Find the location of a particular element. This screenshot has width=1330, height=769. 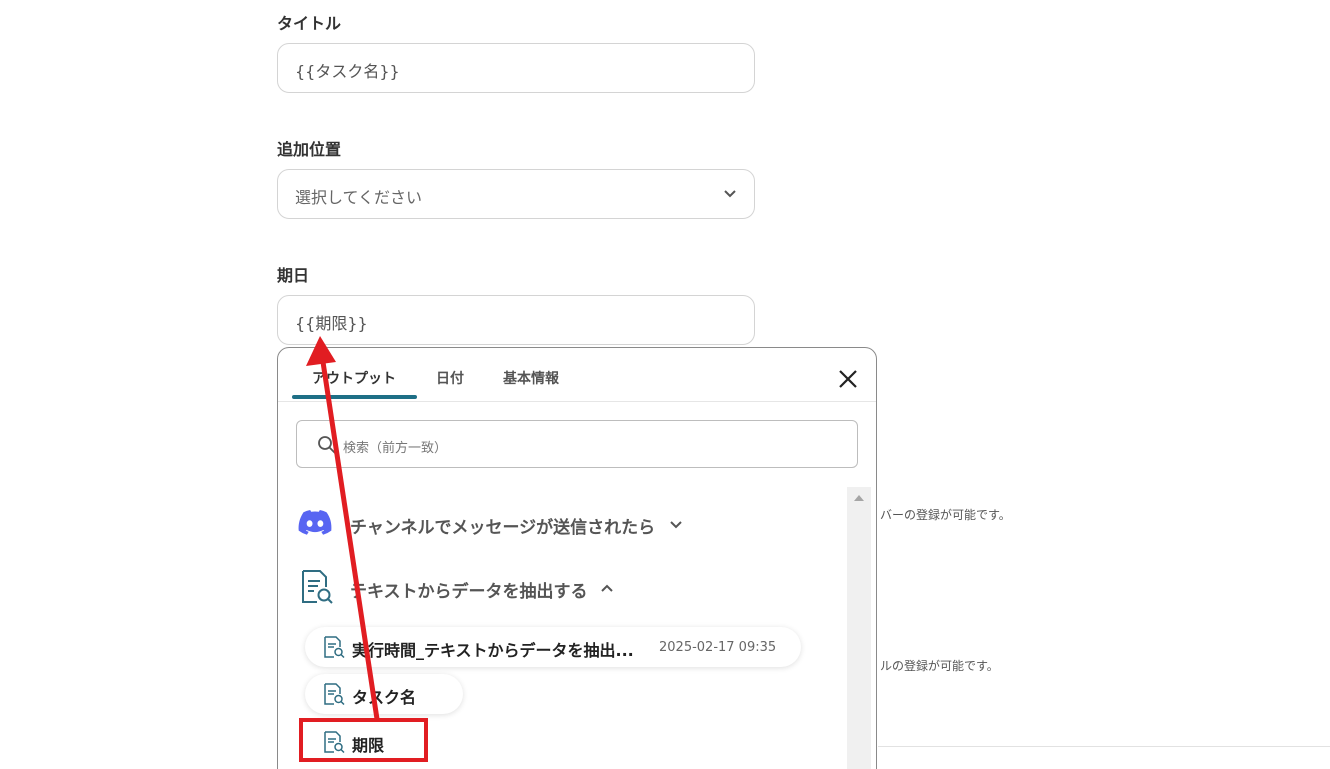

active-tab-indicator is located at coordinates (354, 397).